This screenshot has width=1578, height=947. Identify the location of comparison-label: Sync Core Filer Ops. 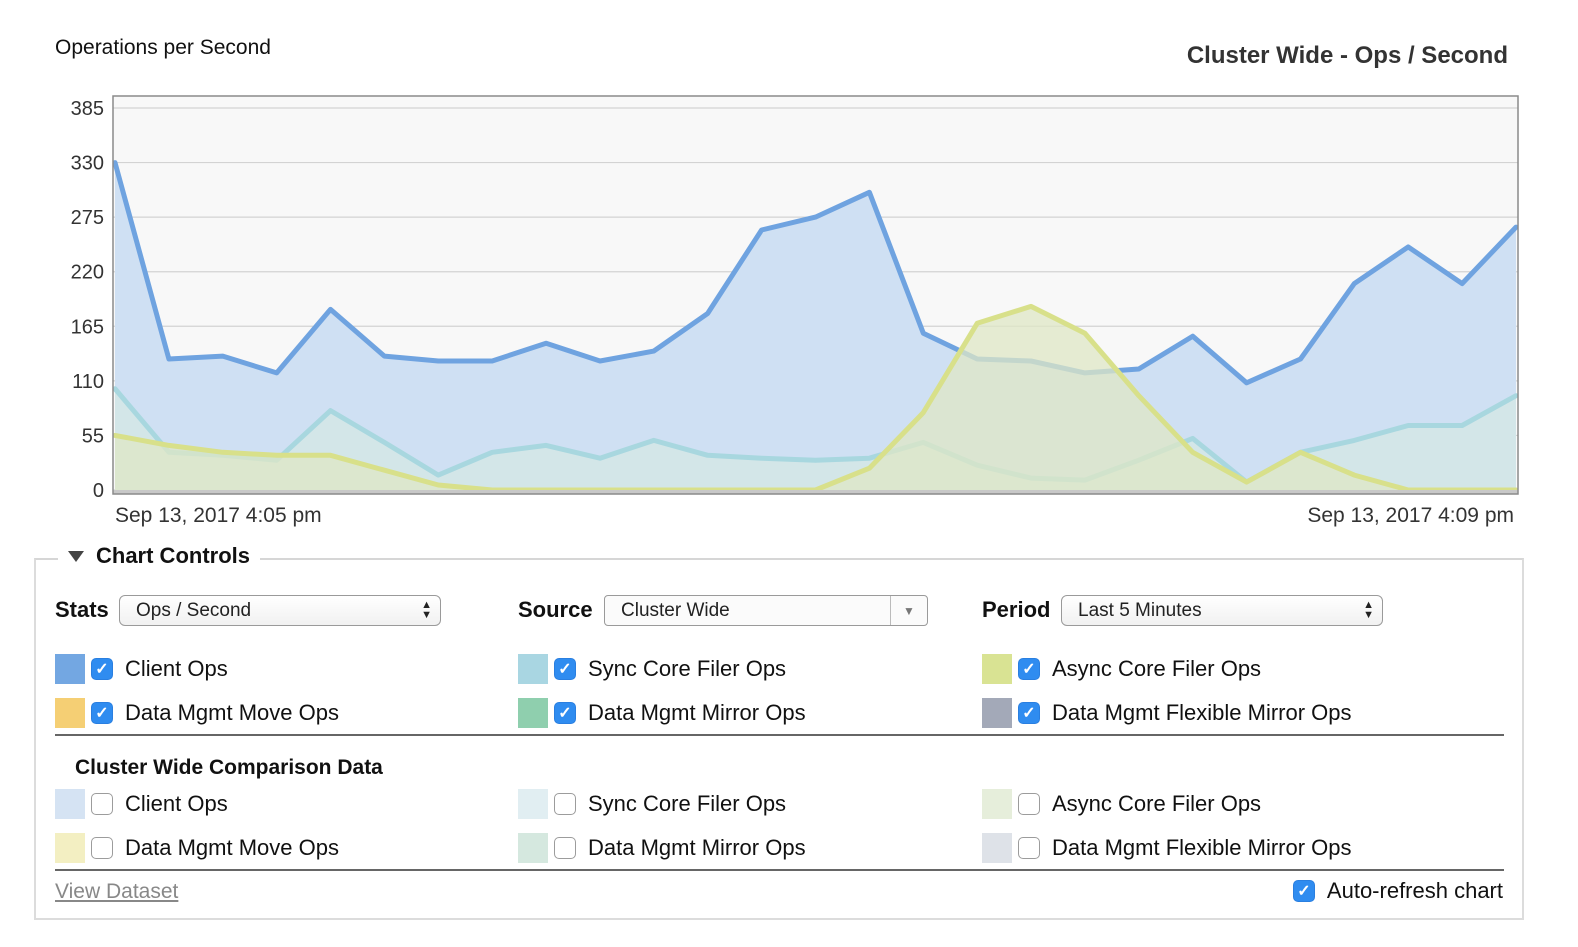
(687, 803).